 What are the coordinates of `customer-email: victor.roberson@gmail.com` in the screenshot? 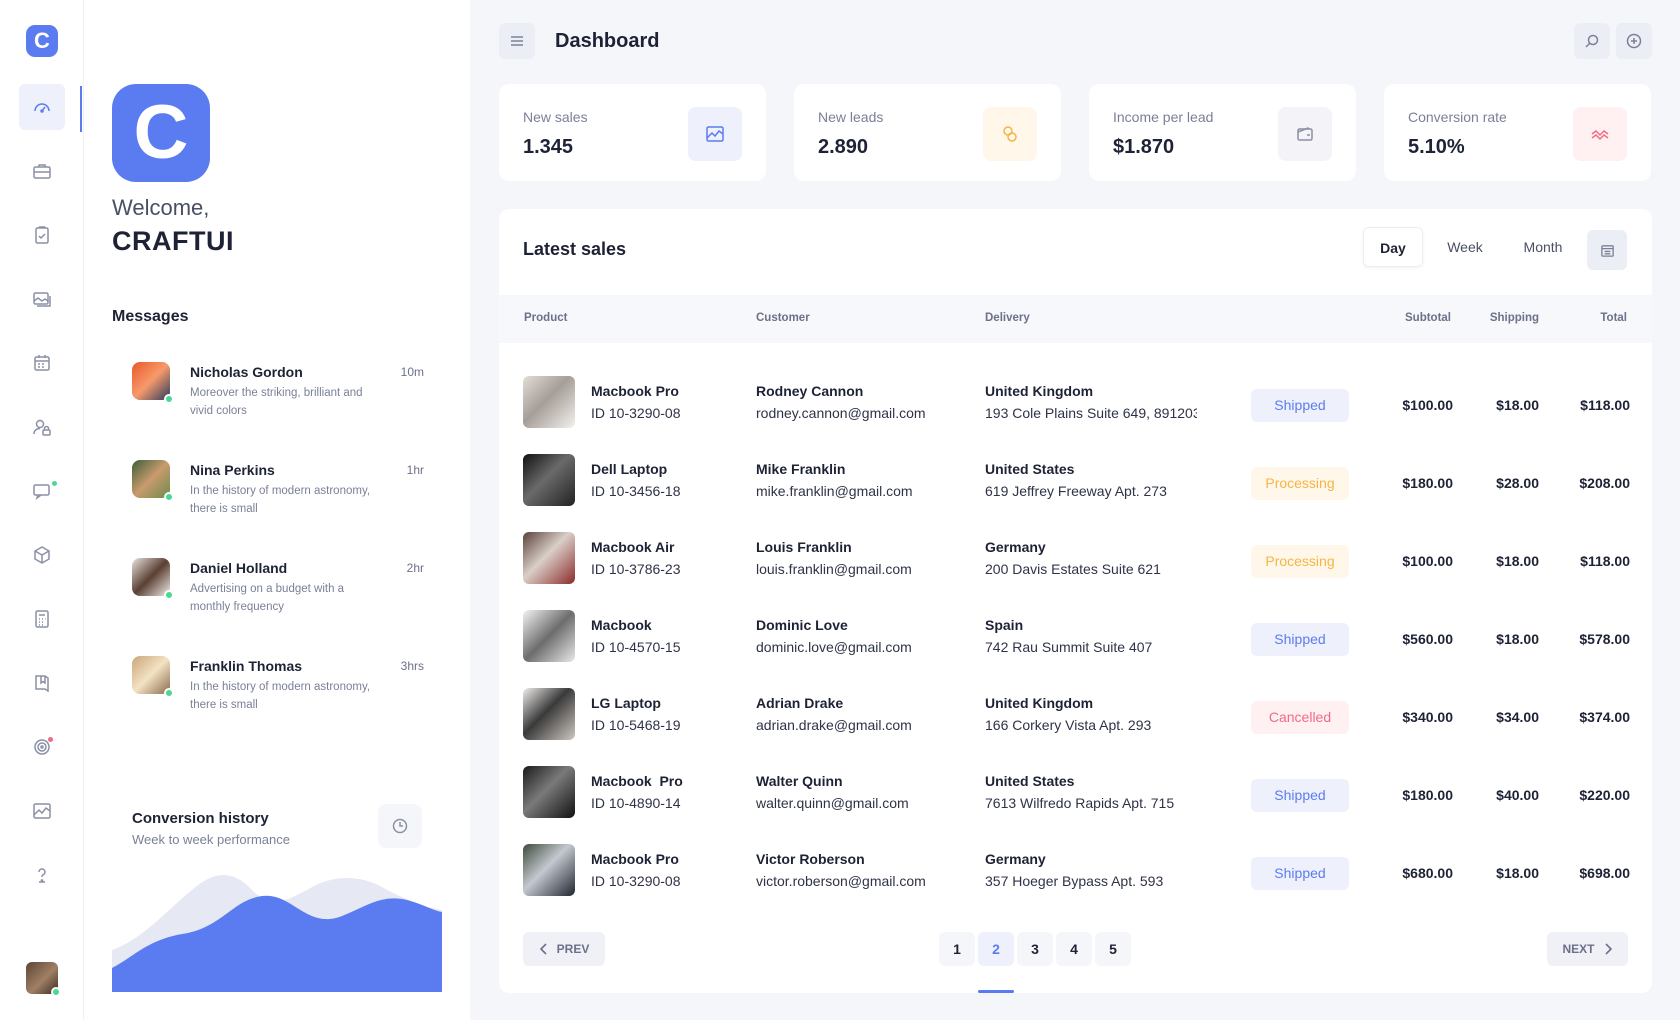 It's located at (841, 881).